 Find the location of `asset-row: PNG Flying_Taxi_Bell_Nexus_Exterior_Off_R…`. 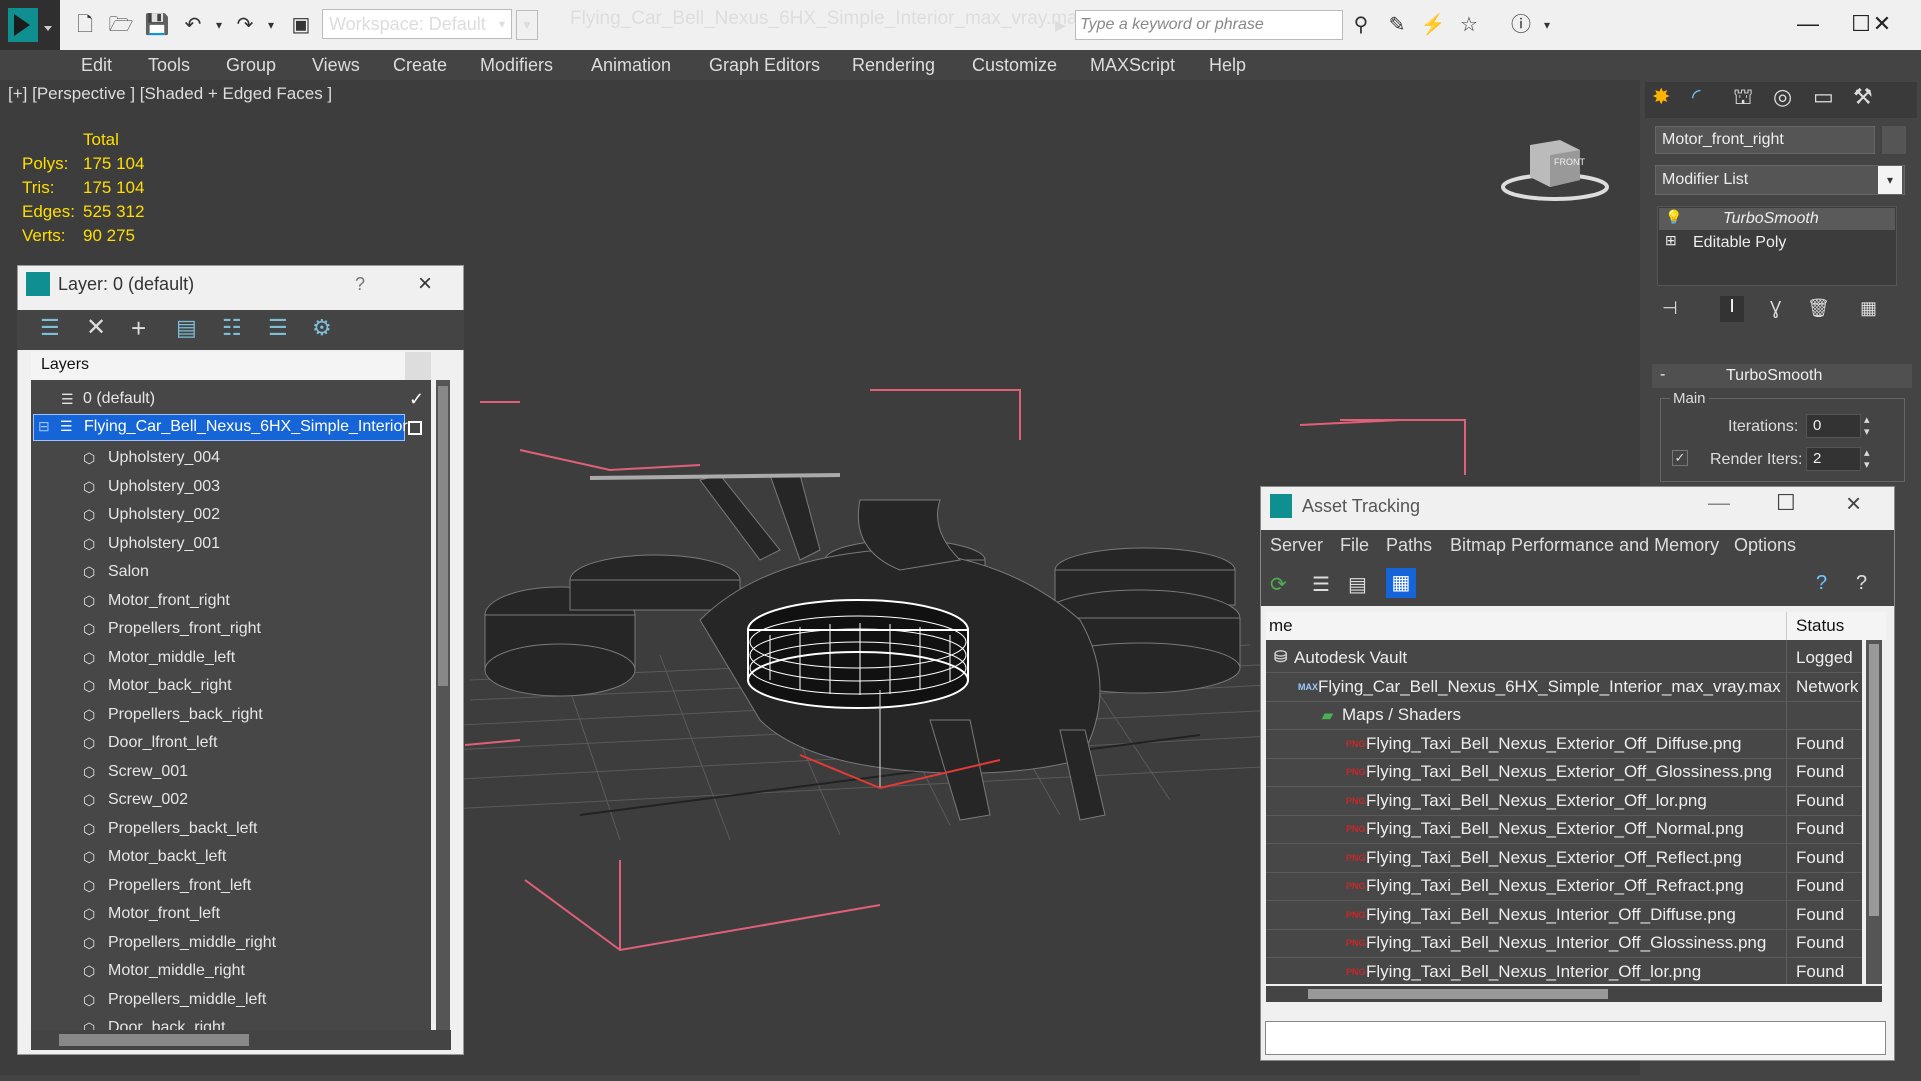

asset-row: PNG Flying_Taxi_Bell_Nexus_Exterior_Off_R… is located at coordinates (1564, 886).